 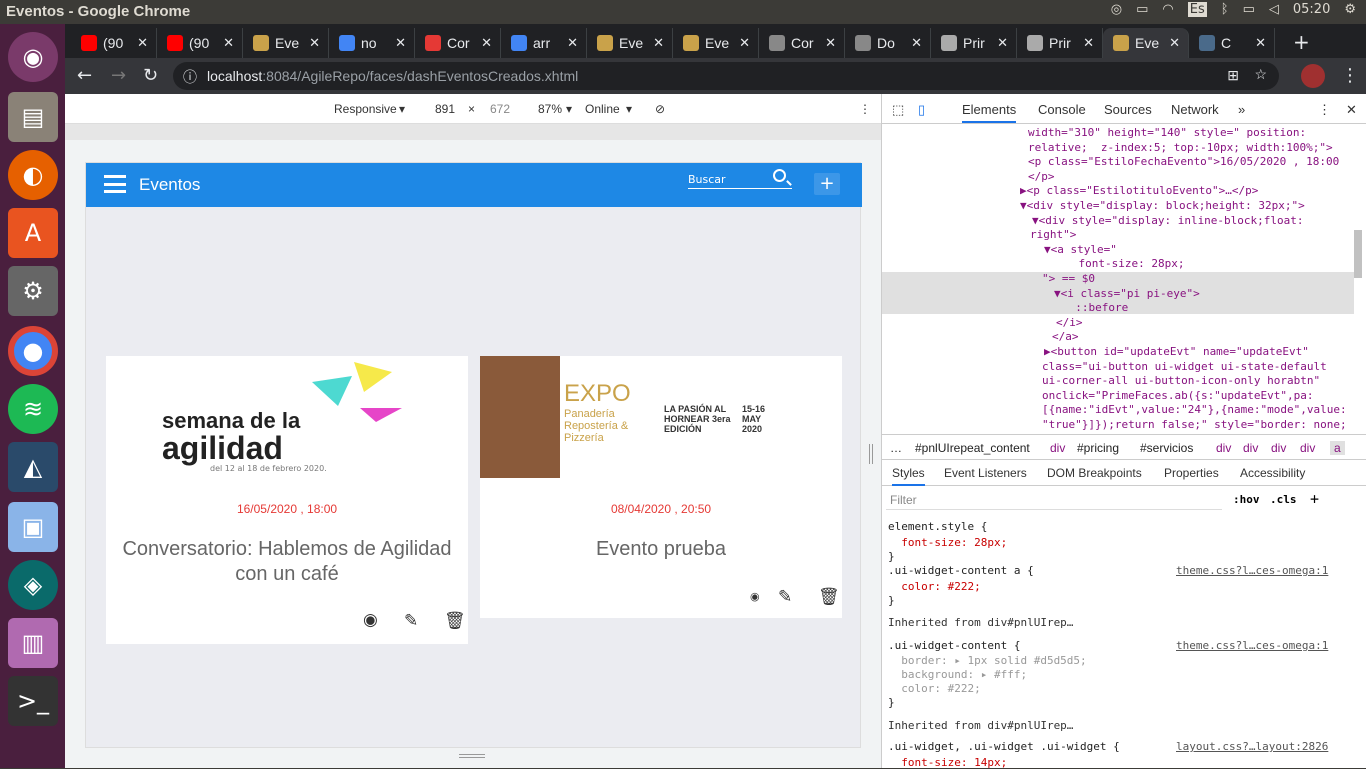 What do you see at coordinates (1197, 9) in the screenshot?
I see `keyboard-language: Es` at bounding box center [1197, 9].